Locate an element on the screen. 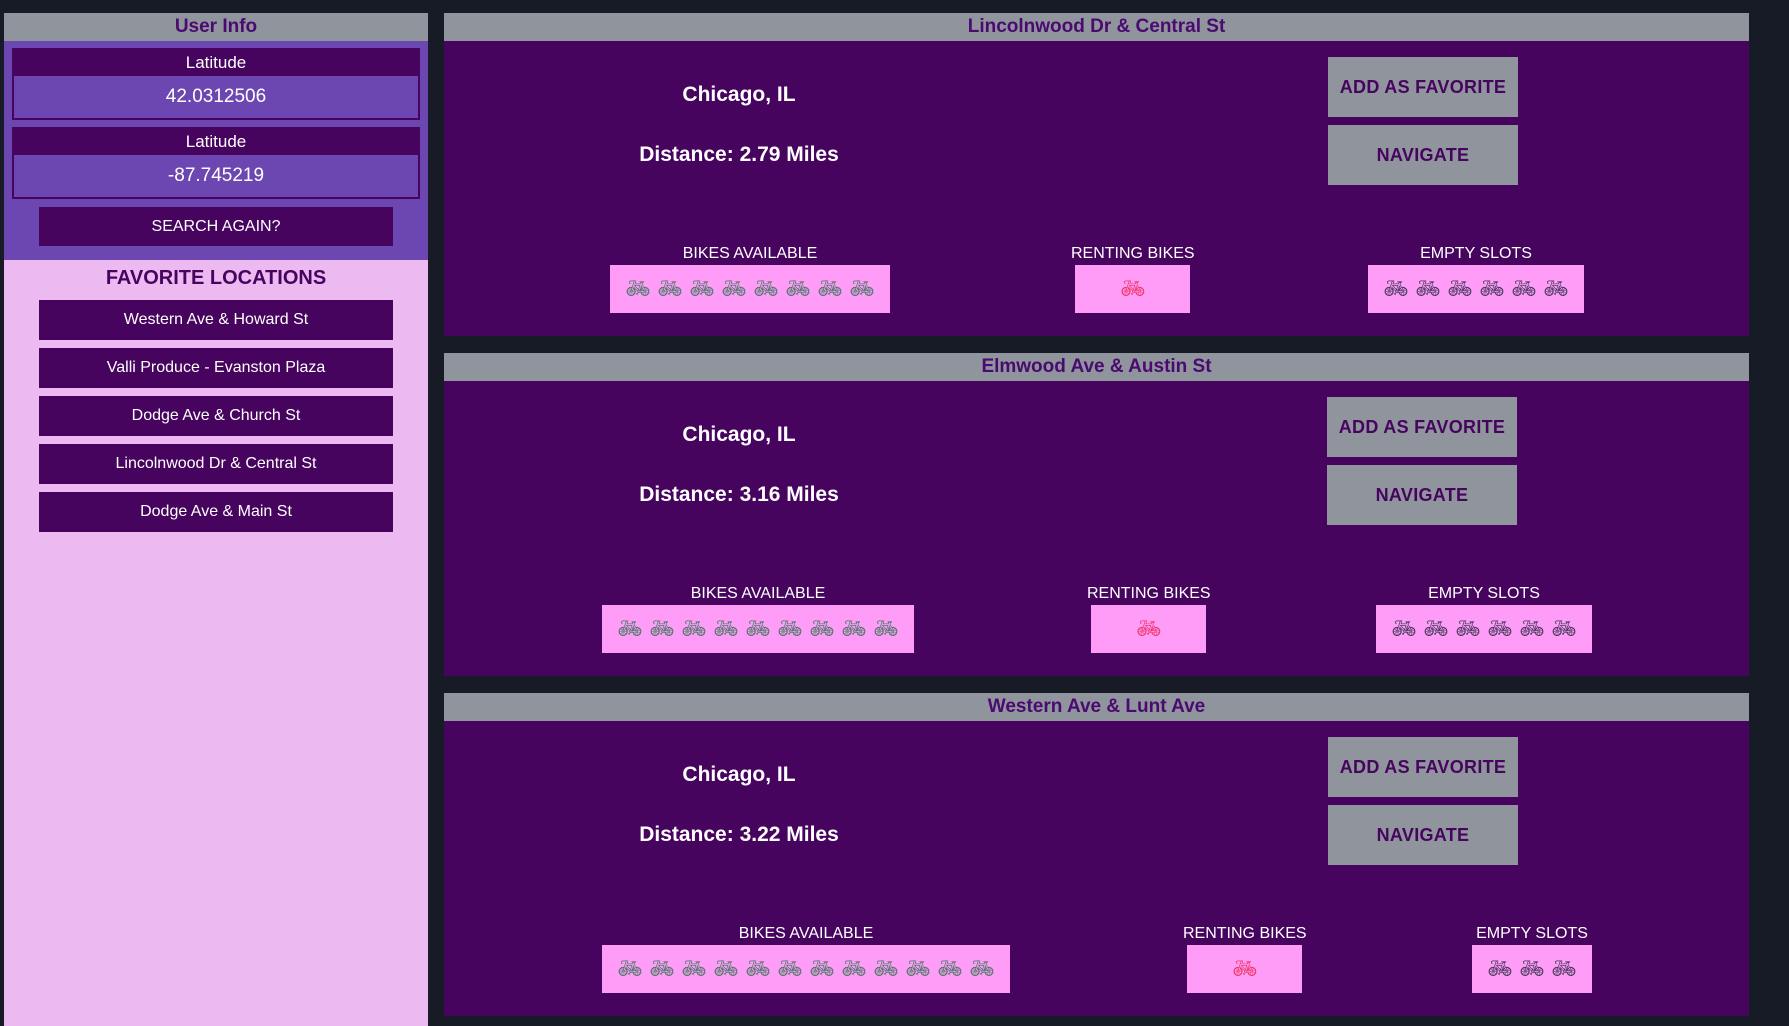 This screenshot has height=1026, width=1789. station-distance: Distance: 2.79 Miles is located at coordinates (739, 154).